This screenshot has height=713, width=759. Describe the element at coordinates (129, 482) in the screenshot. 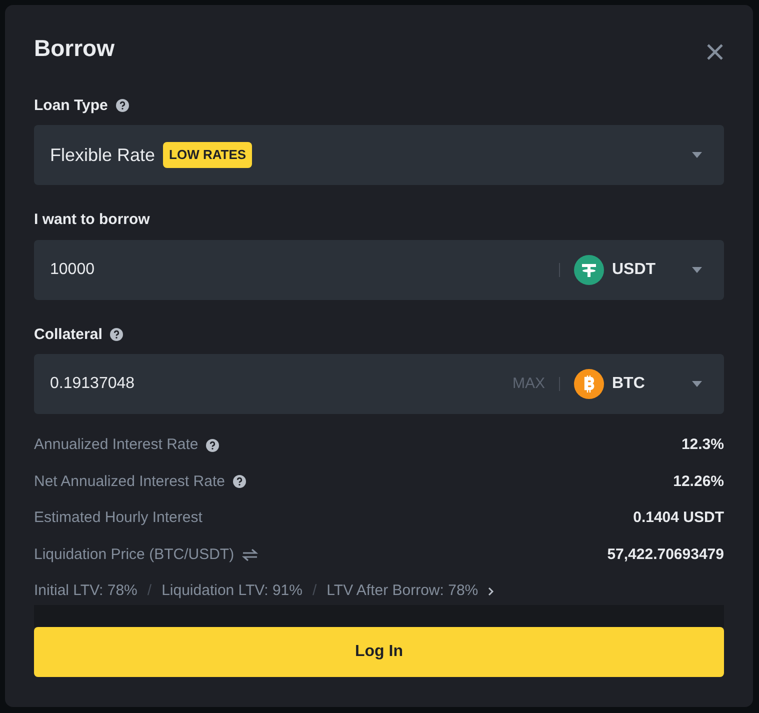

I see `detail-label: Net Annualized Interest Rate` at that location.